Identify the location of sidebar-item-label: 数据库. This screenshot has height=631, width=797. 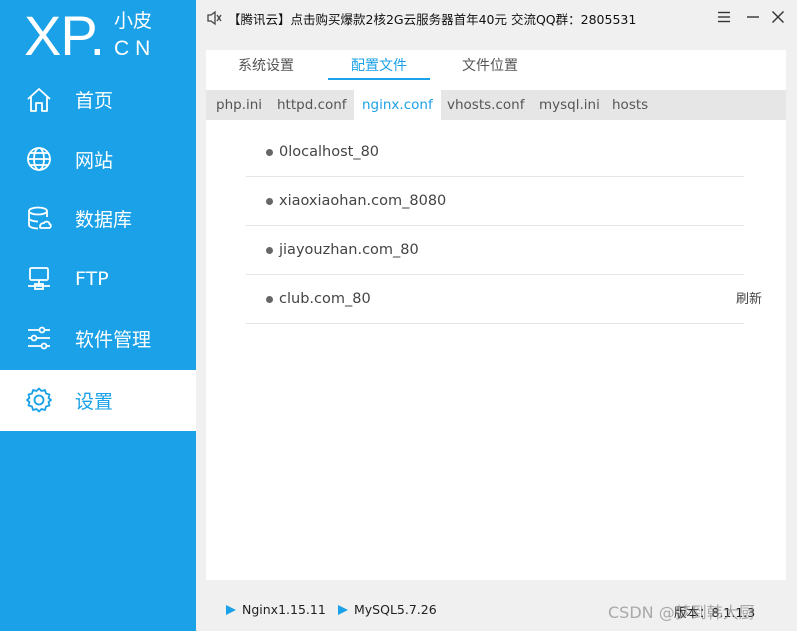
(104, 220).